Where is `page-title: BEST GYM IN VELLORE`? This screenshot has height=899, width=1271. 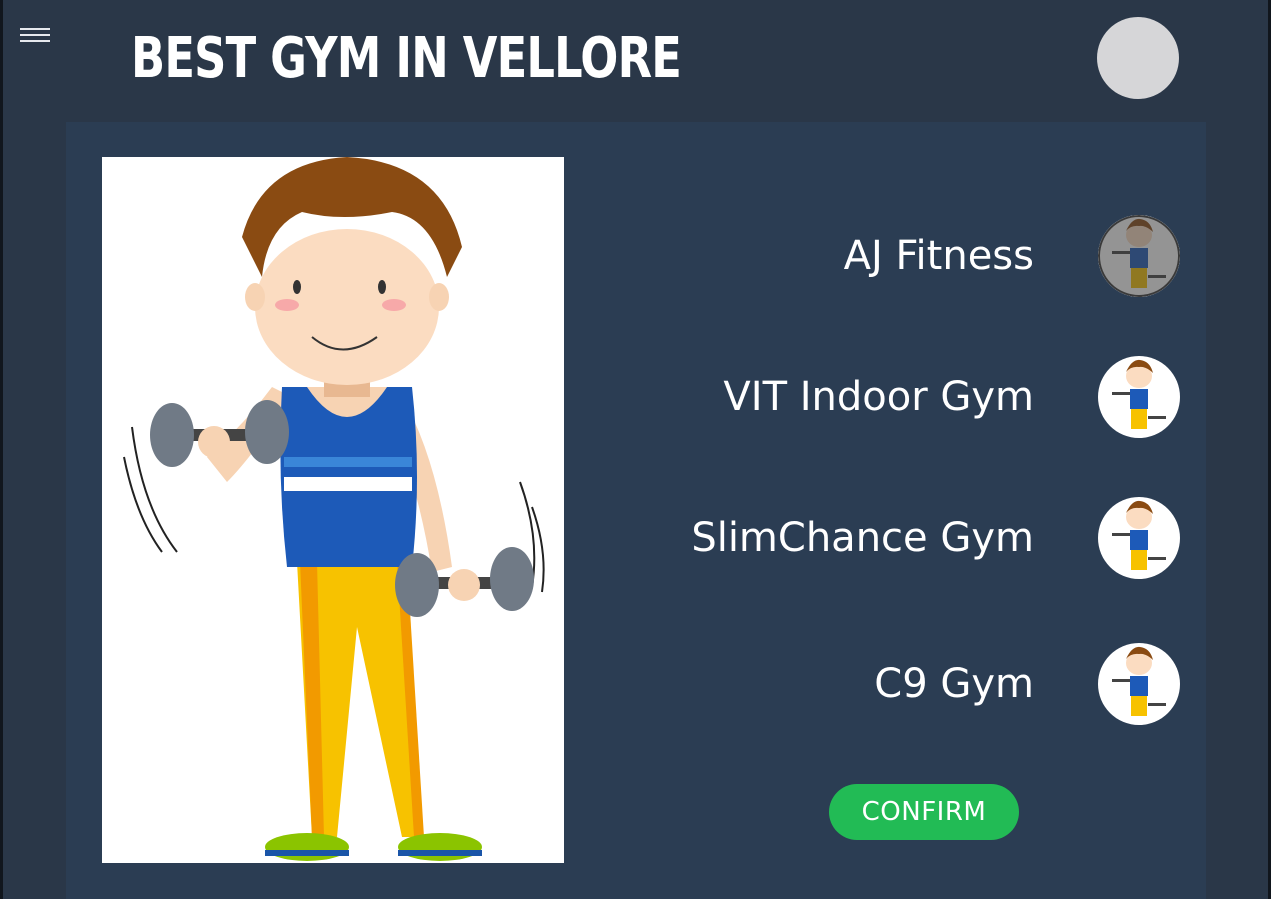 page-title: BEST GYM IN VELLORE is located at coordinates (406, 58).